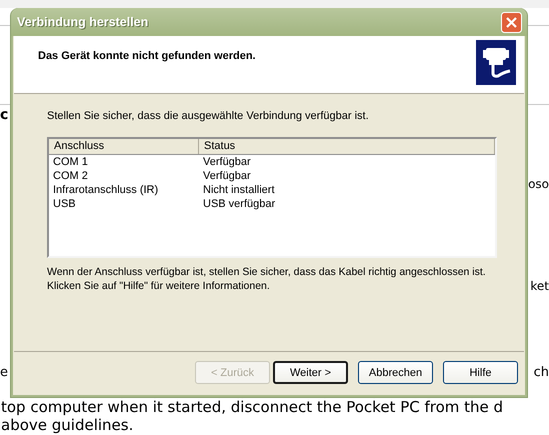 The width and height of the screenshot is (549, 435). What do you see at coordinates (310, 372) in the screenshot?
I see `dialog-button: Weiter >` at bounding box center [310, 372].